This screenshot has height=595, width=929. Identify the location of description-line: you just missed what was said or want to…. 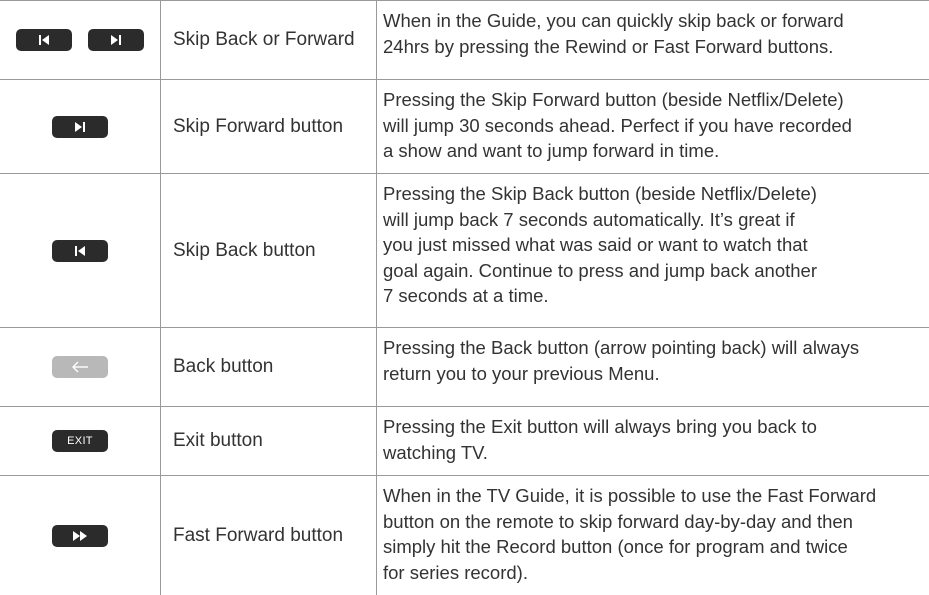
(595, 244).